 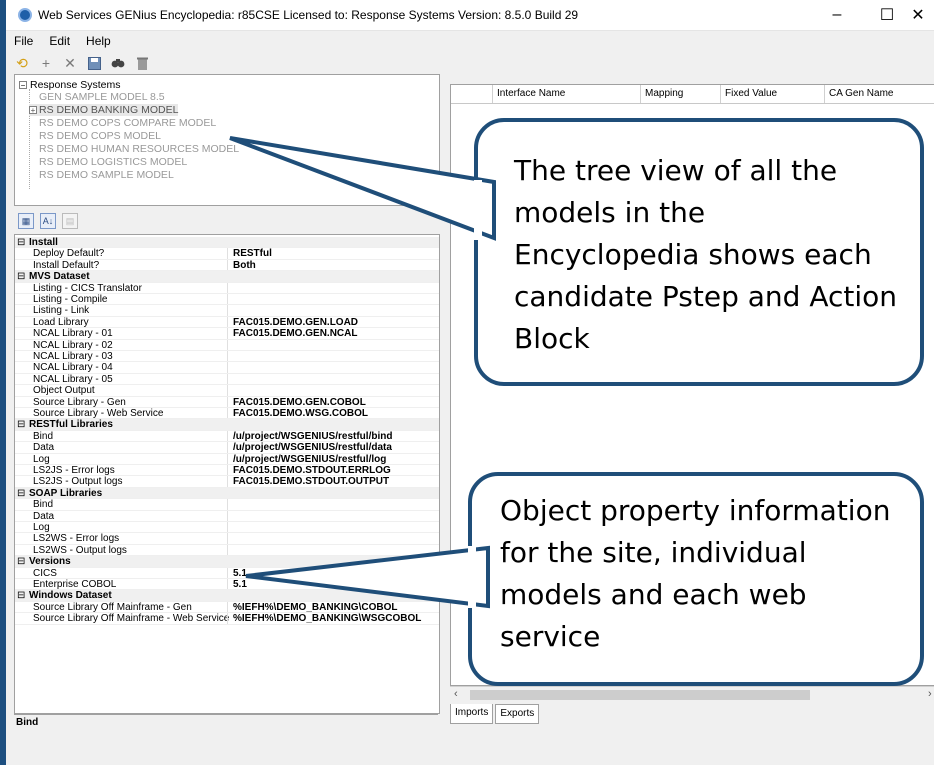 I want to click on tree-callout-pointer, so click(x=362, y=188).